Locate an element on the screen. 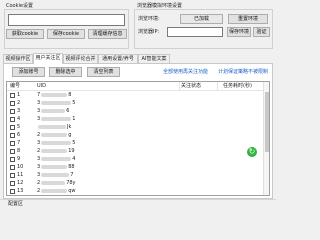 This screenshot has width=320, height=240. table-scrollbar is located at coordinates (266, 138).